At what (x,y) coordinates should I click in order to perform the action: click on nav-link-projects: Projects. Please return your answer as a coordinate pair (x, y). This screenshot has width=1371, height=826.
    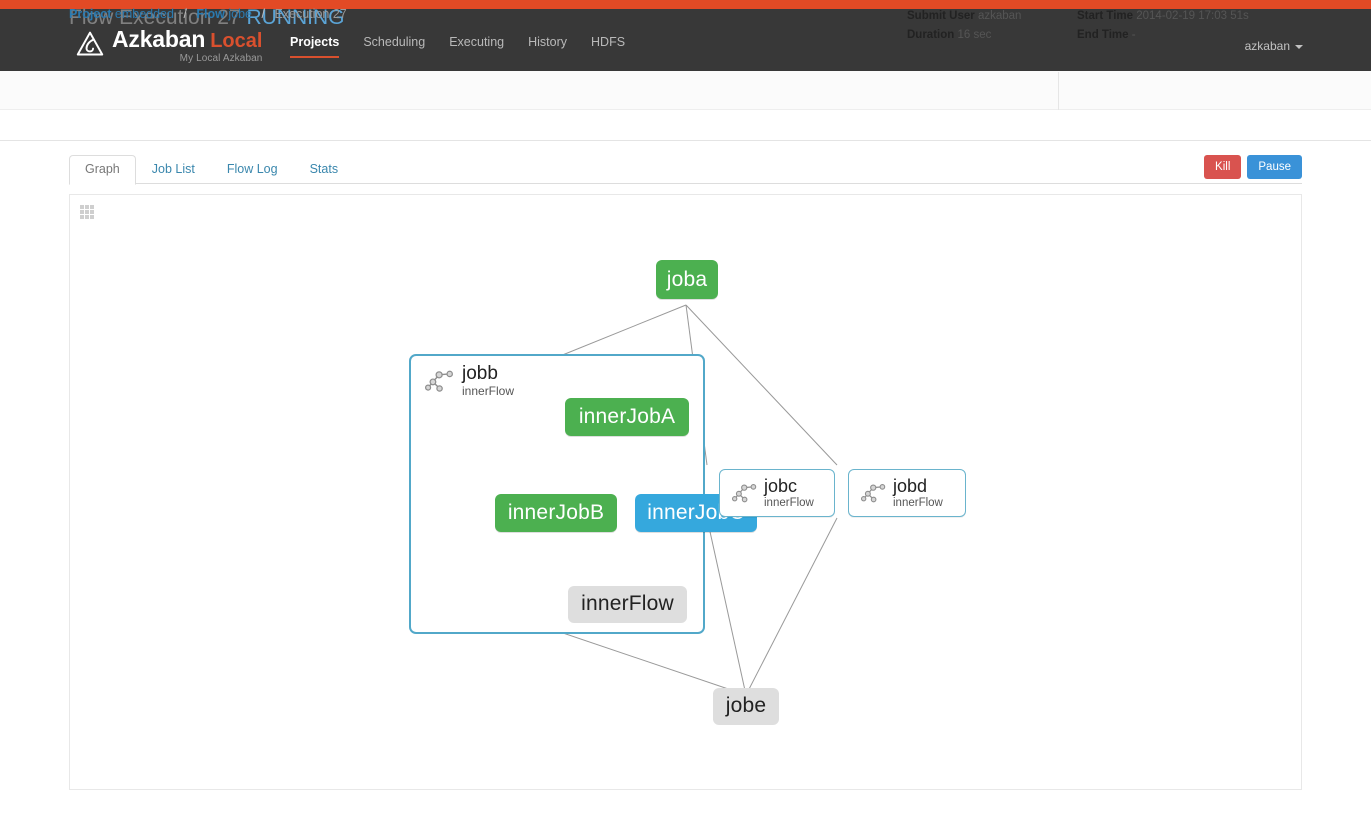
    Looking at the image, I should click on (315, 46).